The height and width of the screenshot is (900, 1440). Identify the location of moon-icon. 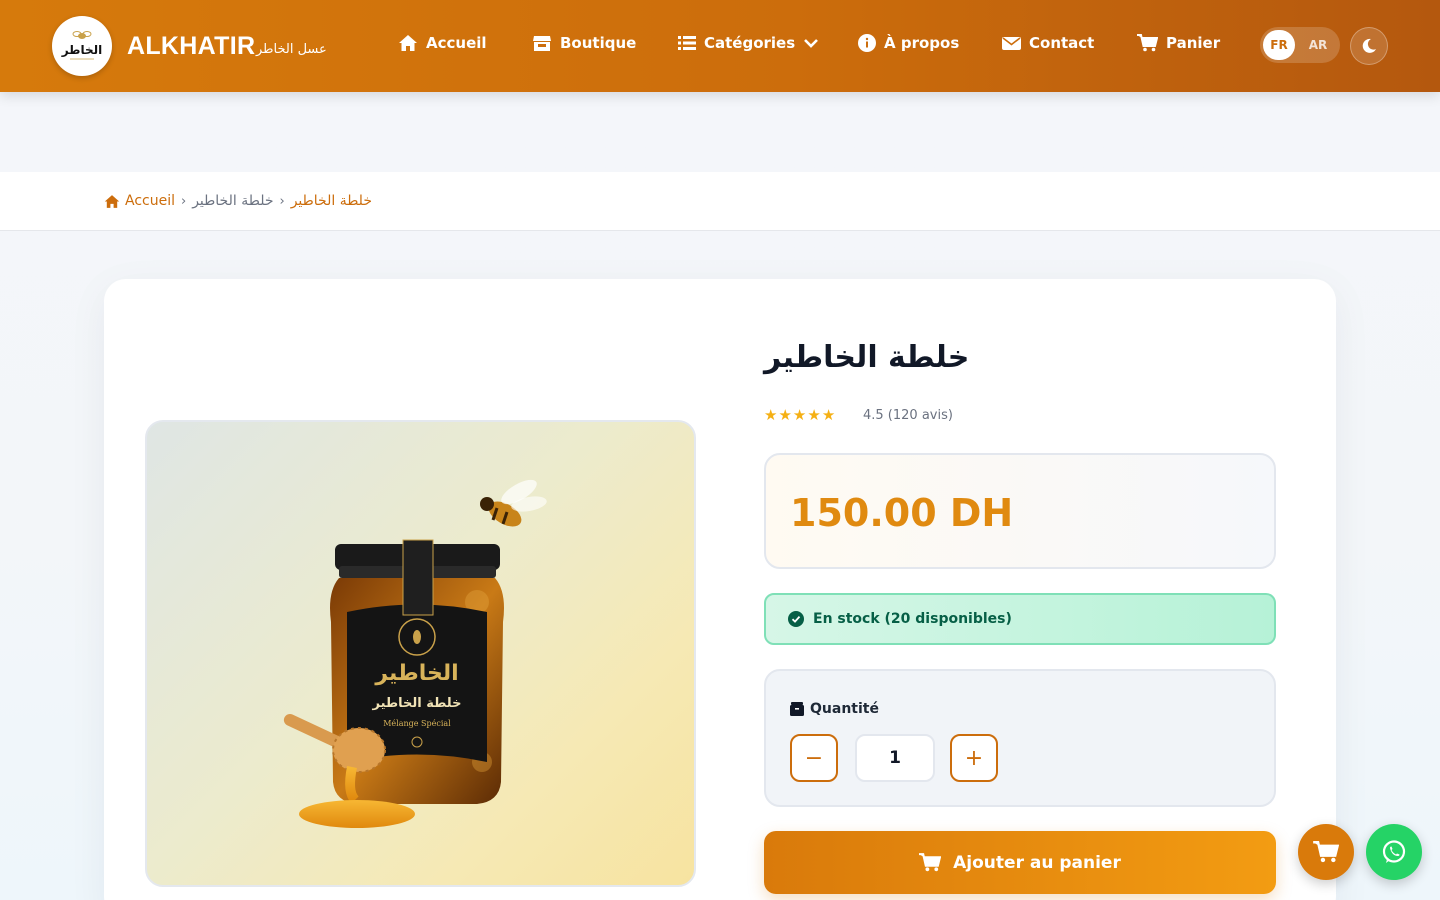
(1369, 45).